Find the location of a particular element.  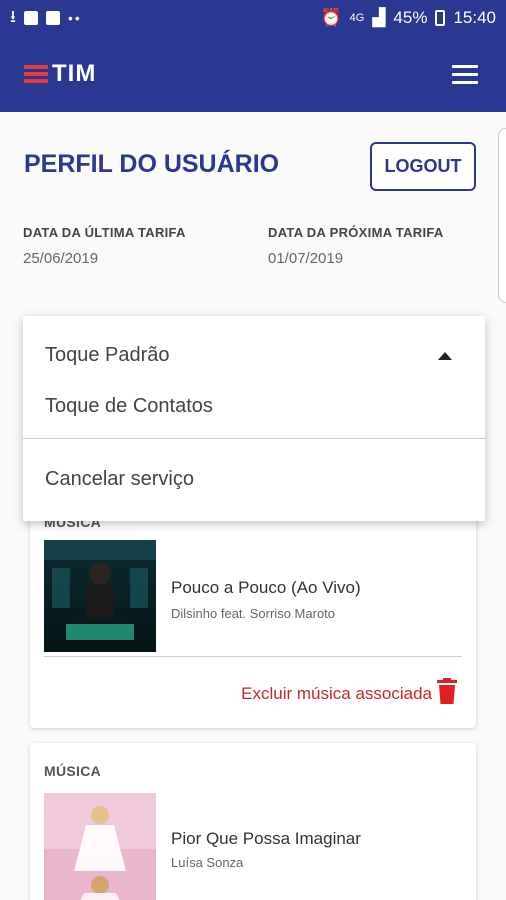

next-tariff-label: DATA DA PRÓXIMA TARIFA is located at coordinates (356, 232).